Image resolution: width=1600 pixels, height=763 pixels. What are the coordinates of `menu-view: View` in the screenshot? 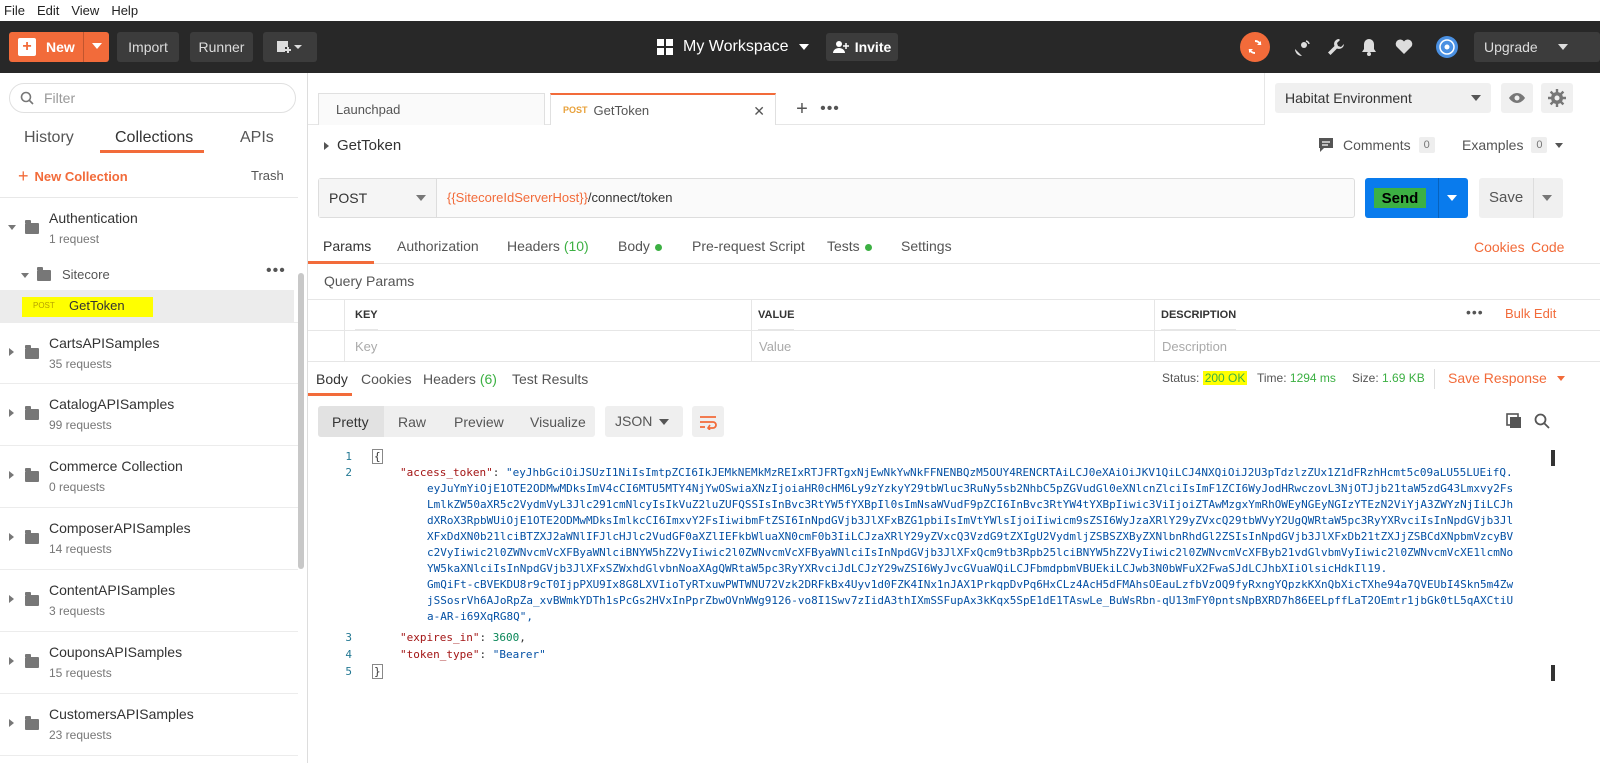 It's located at (85, 10).